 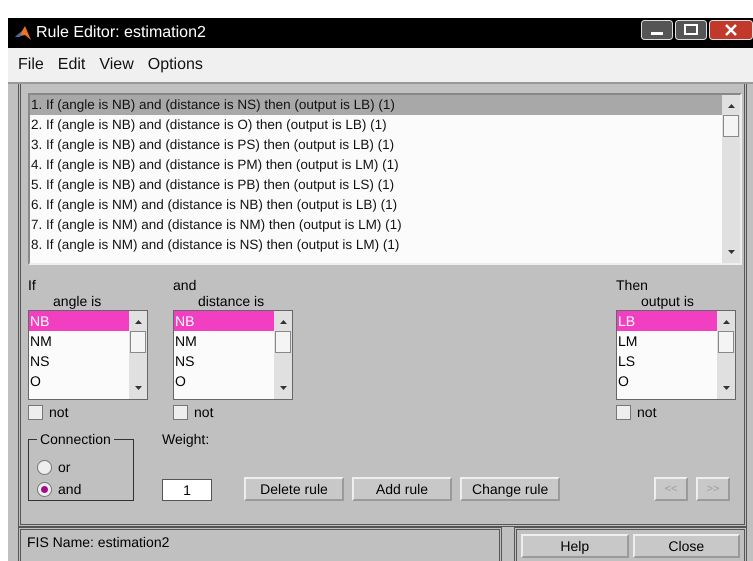 What do you see at coordinates (667, 341) in the screenshot?
I see `term-item: LM` at bounding box center [667, 341].